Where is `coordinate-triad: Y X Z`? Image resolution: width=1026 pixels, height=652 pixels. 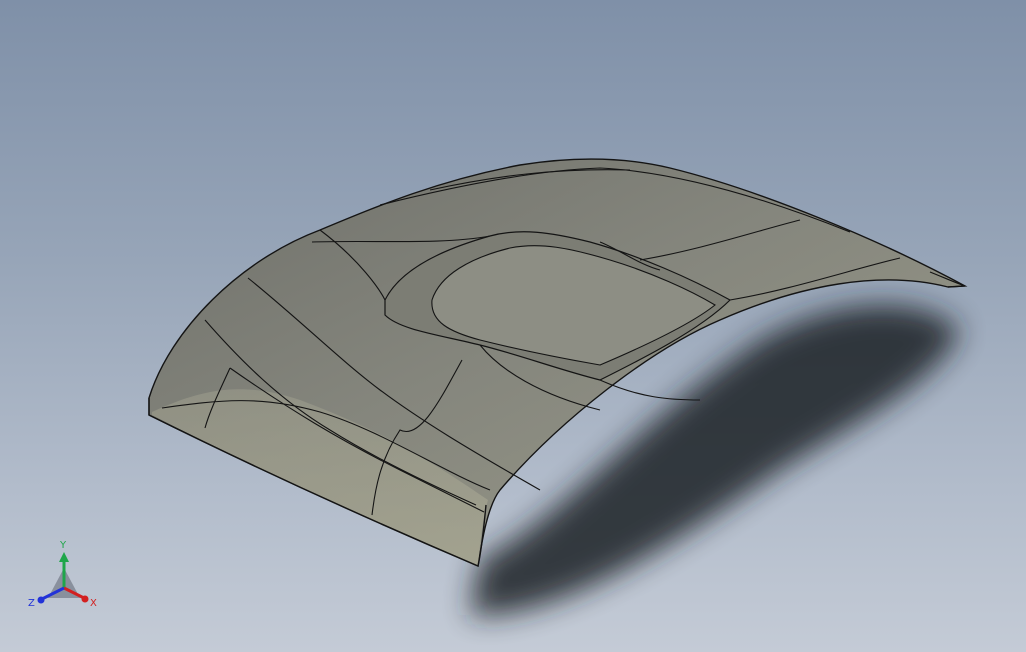 coordinate-triad: Y X Z is located at coordinates (65, 575).